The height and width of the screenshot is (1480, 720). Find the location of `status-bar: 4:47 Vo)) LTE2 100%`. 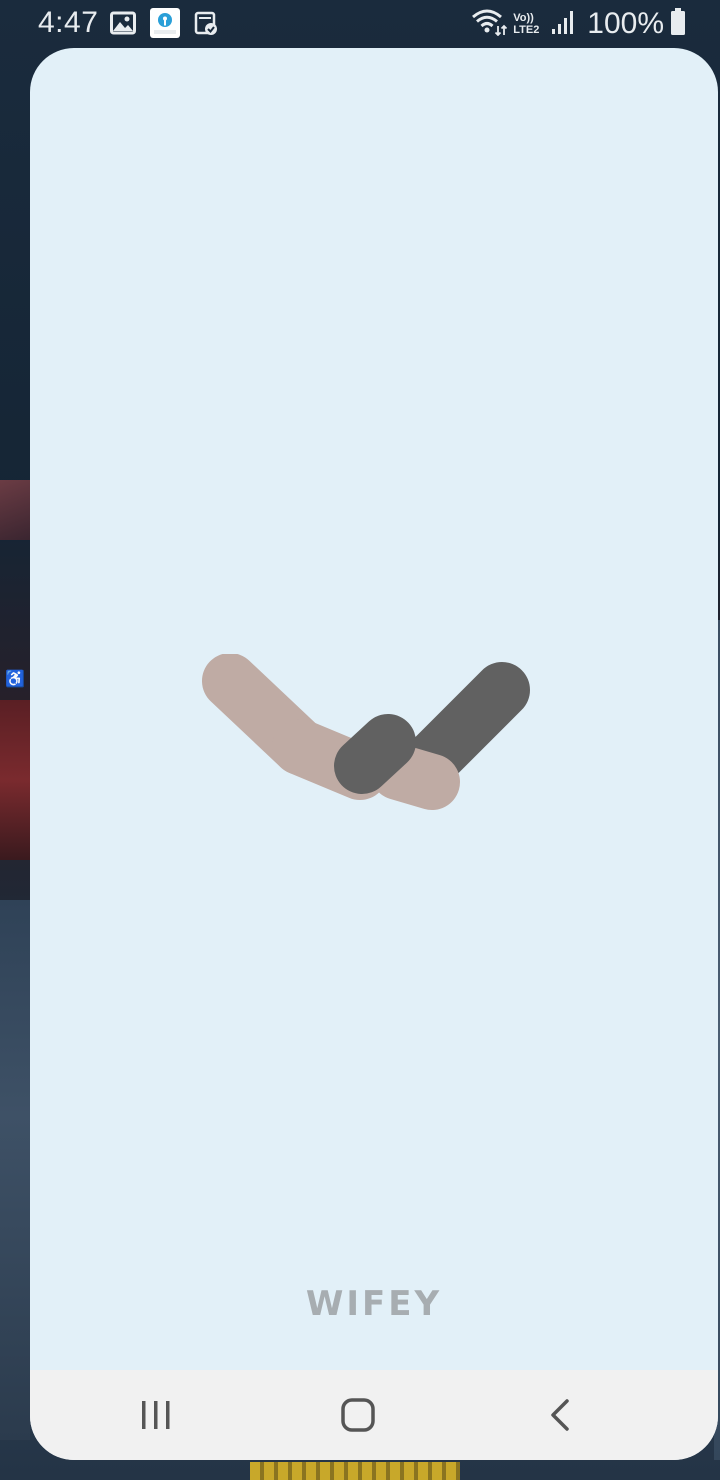

status-bar: 4:47 Vo)) LTE2 100% is located at coordinates (360, 24).